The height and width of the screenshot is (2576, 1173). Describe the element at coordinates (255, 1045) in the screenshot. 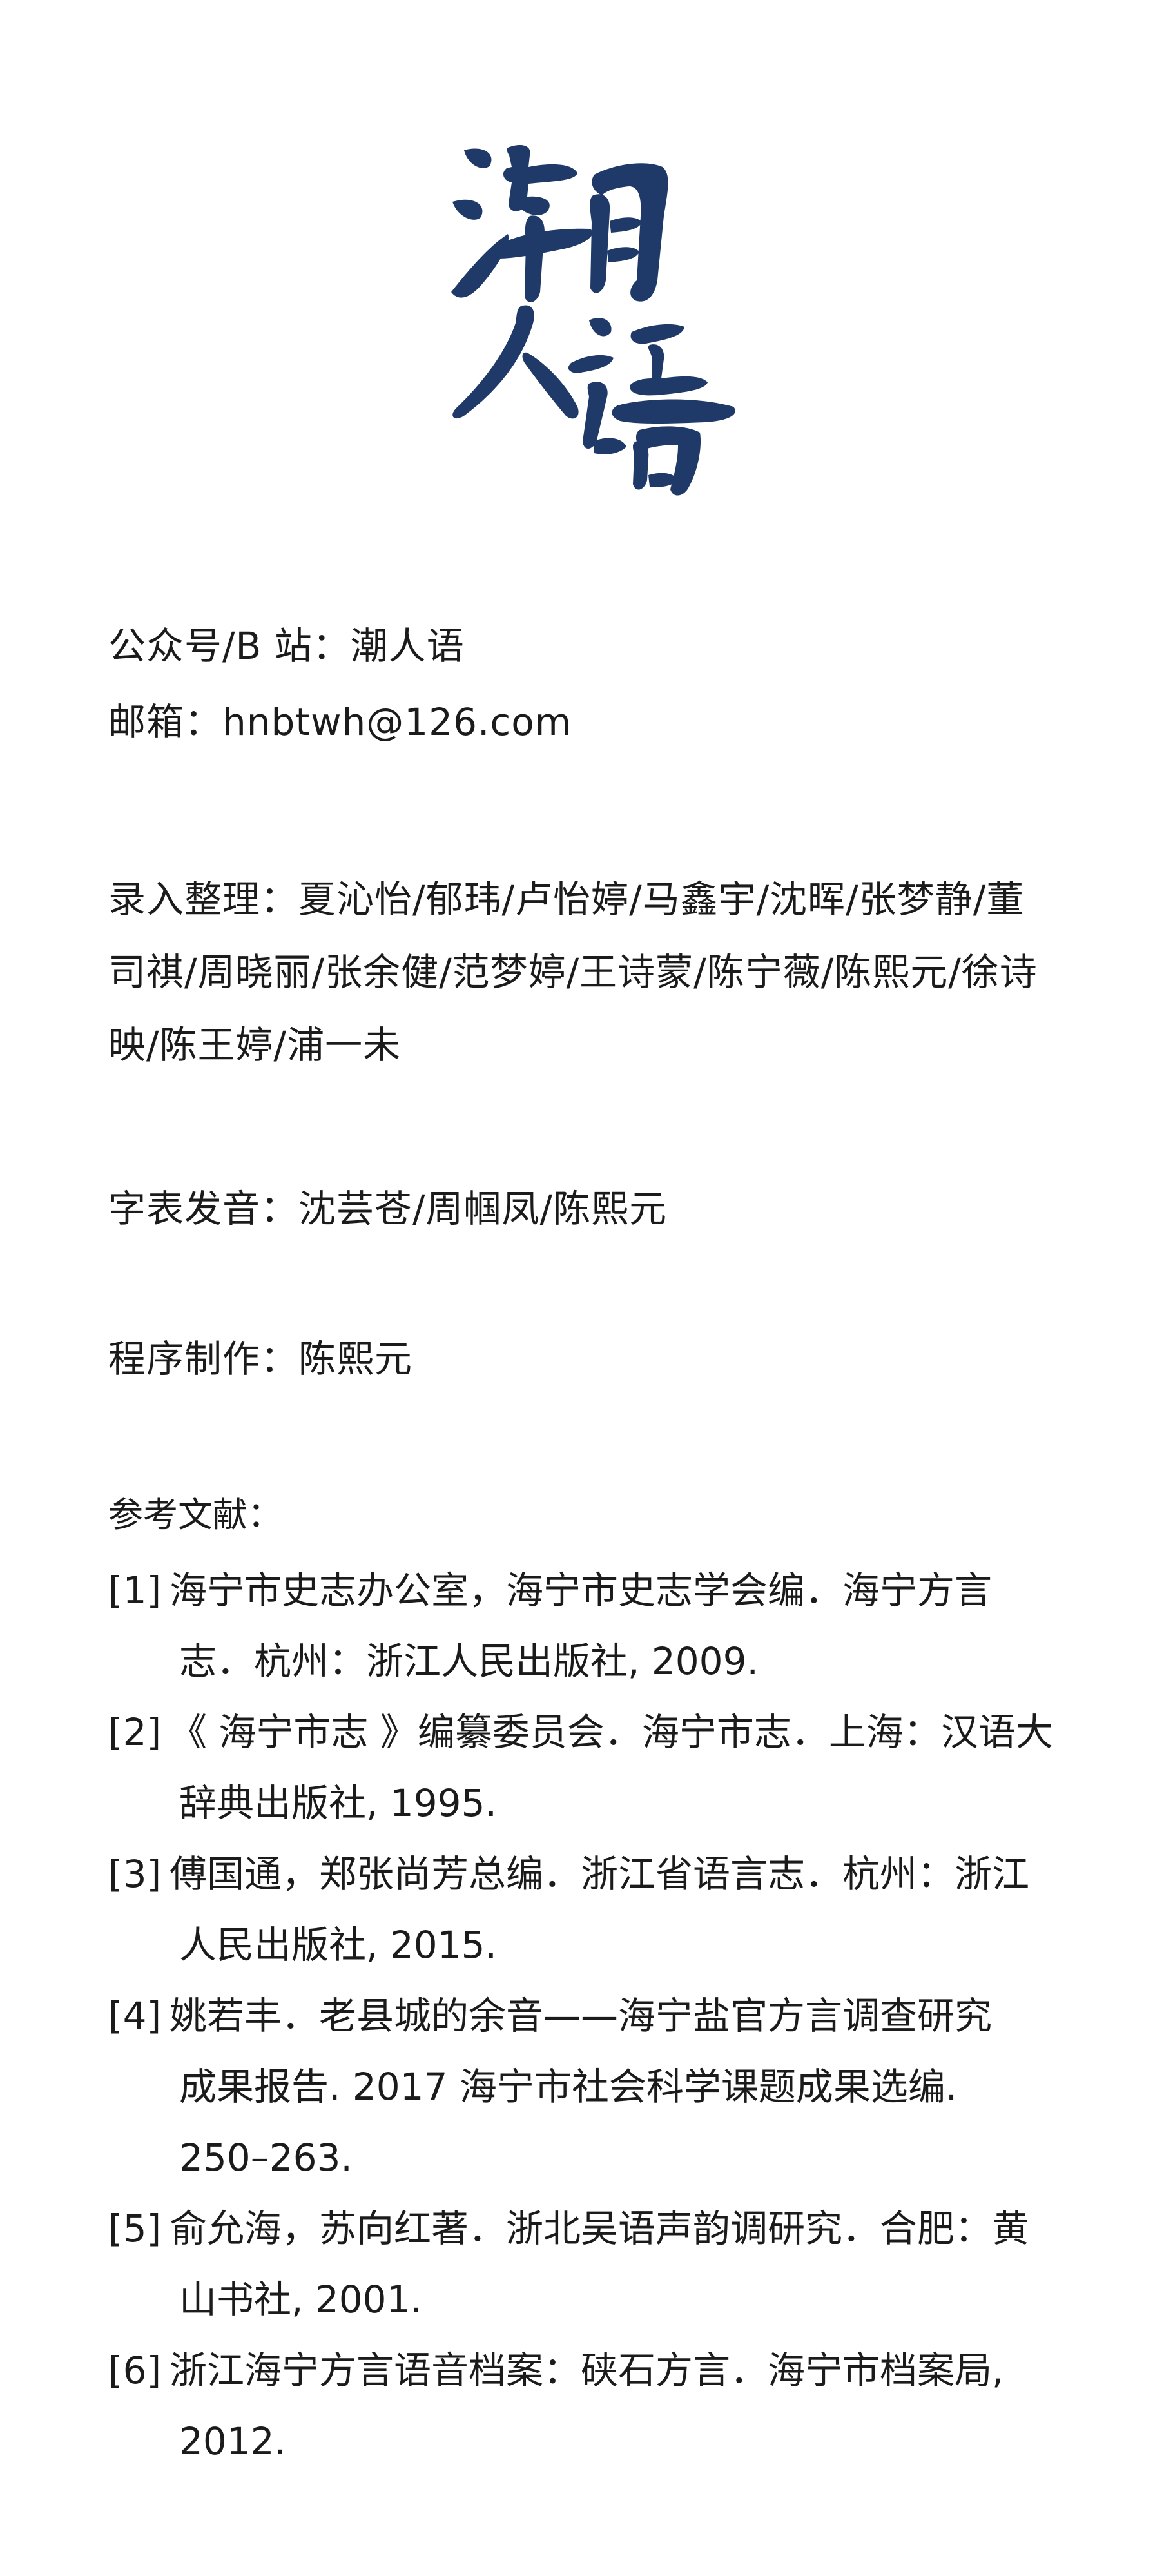

I see `entry-credits-line-3: 映/陈王婷/浦一未` at that location.